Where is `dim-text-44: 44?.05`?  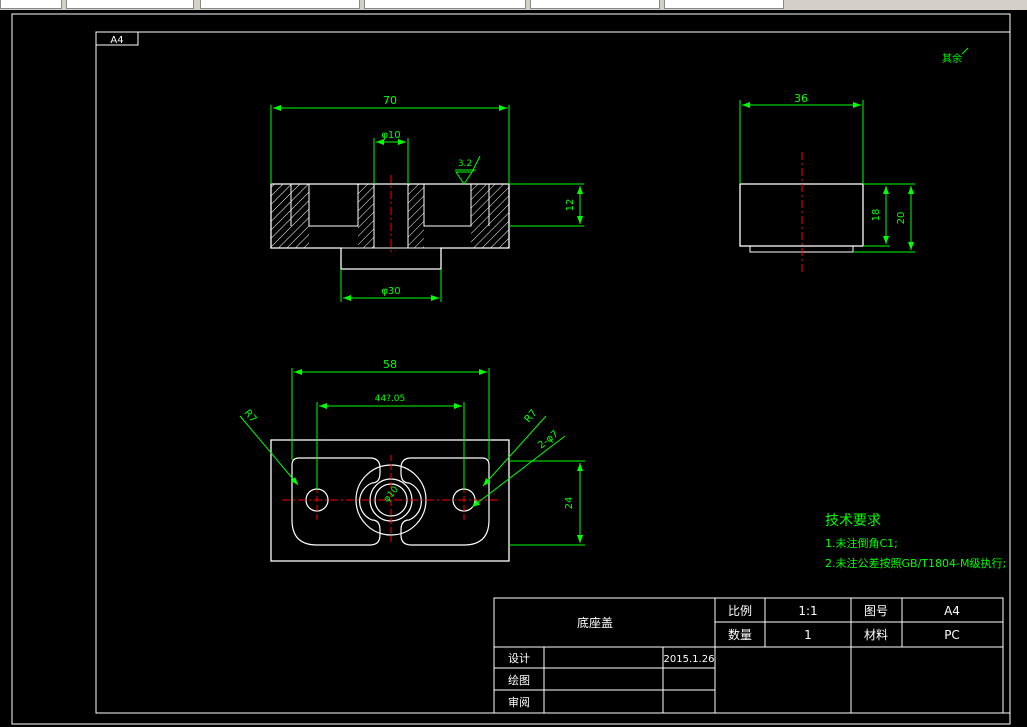
dim-text-44: 44?.05 is located at coordinates (390, 399).